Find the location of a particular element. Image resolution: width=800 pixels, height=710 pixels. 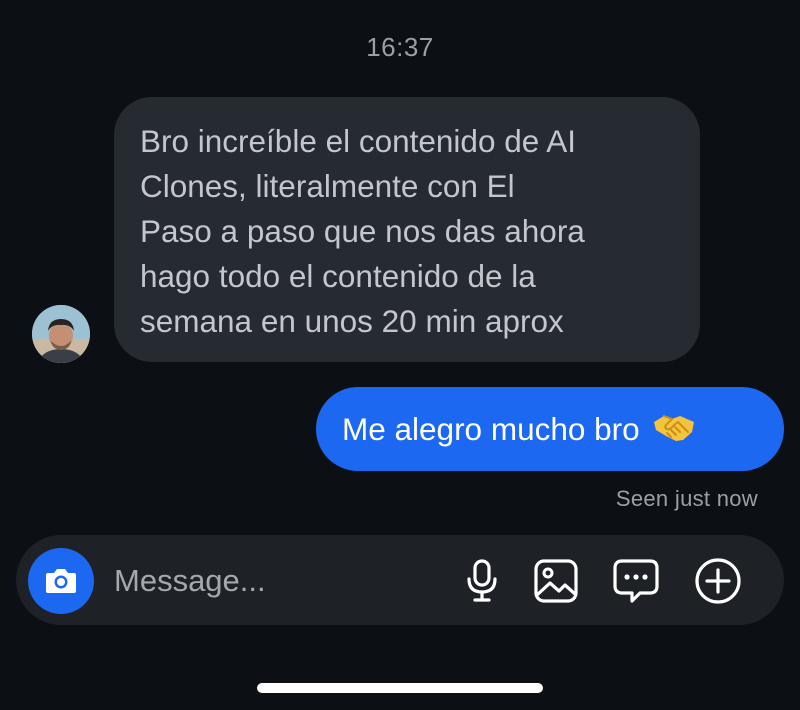

chat-bubble-icon is located at coordinates (636, 581).